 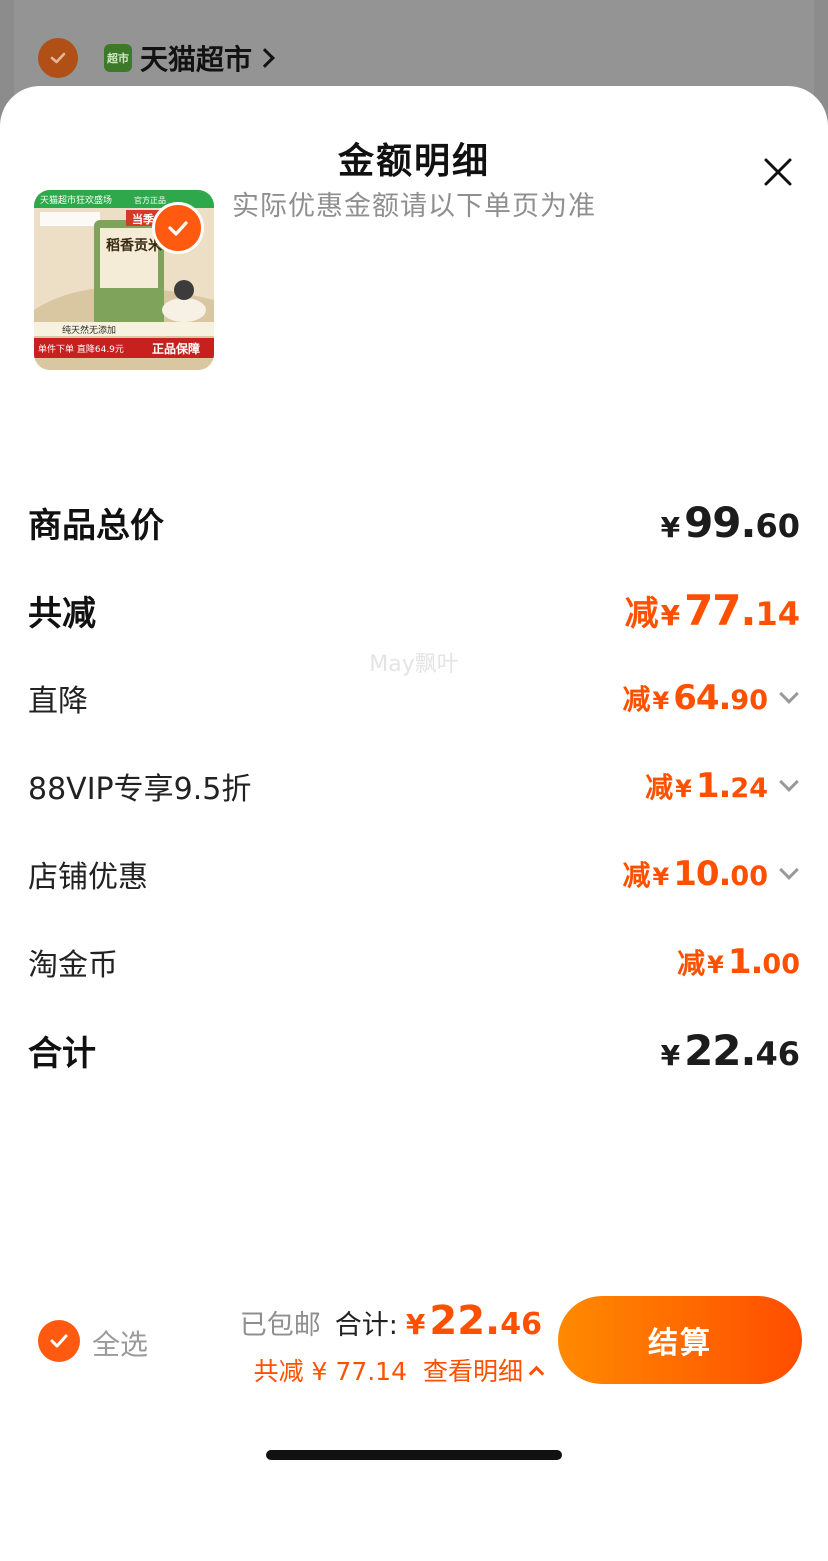 I want to click on close-icon, so click(x=778, y=172).